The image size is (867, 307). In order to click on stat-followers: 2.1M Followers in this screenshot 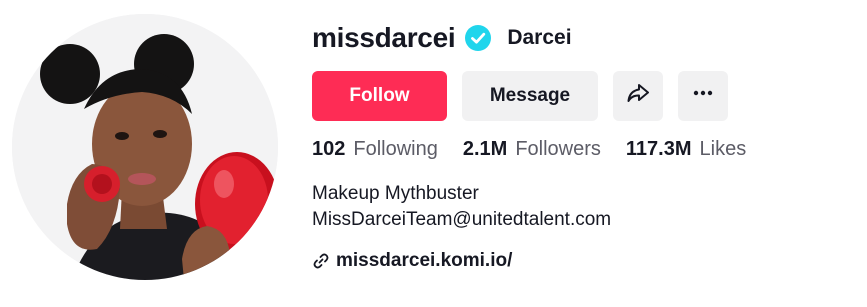, I will do `click(532, 149)`.